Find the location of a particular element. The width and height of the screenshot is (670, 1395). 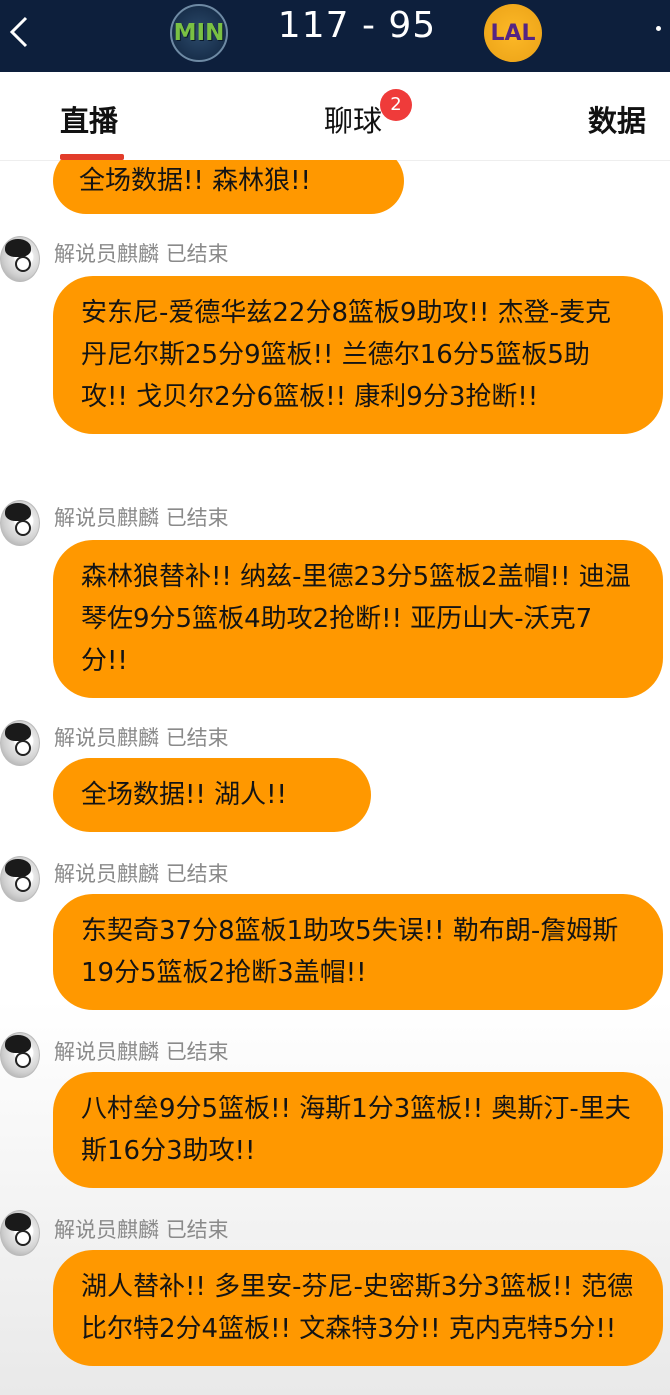

chat-unread-badge: 2 is located at coordinates (396, 105).